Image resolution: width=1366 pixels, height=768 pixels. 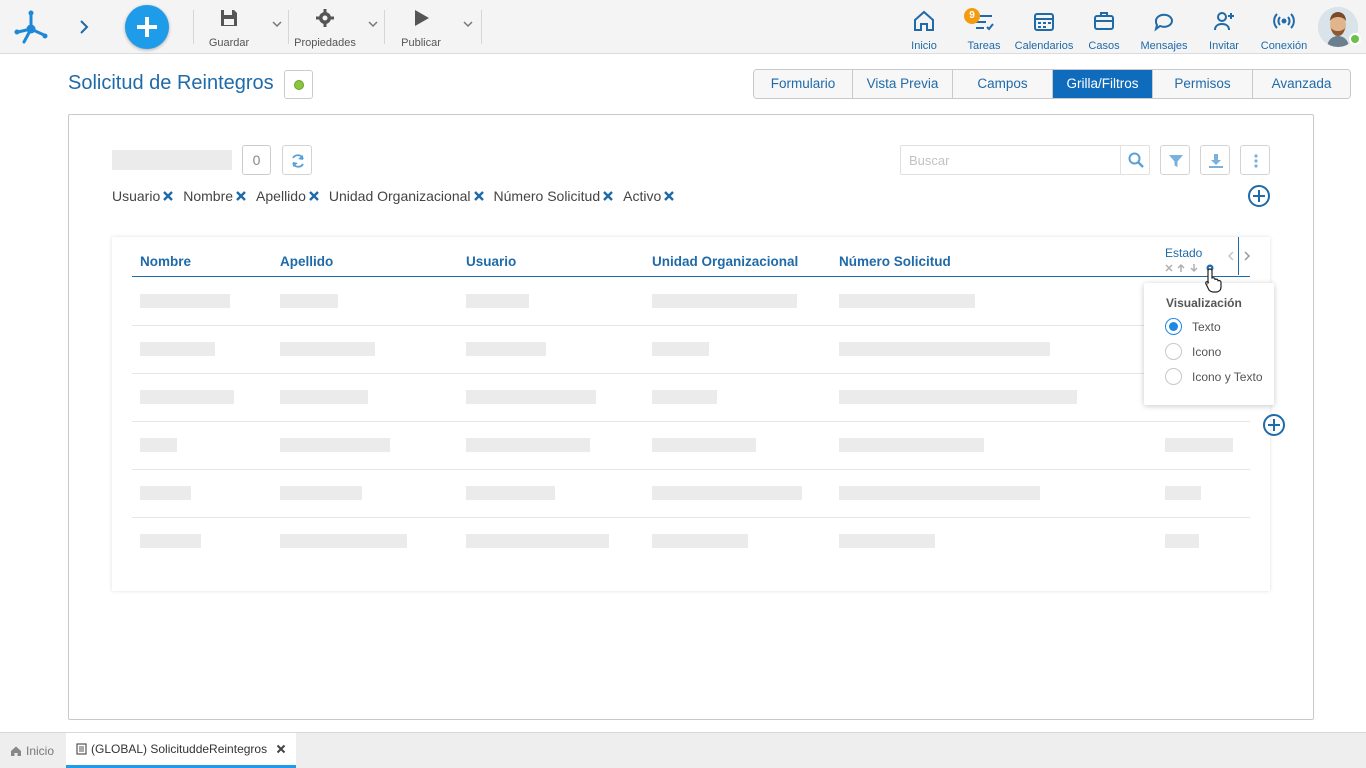 What do you see at coordinates (256, 160) in the screenshot?
I see `record-count: 0` at bounding box center [256, 160].